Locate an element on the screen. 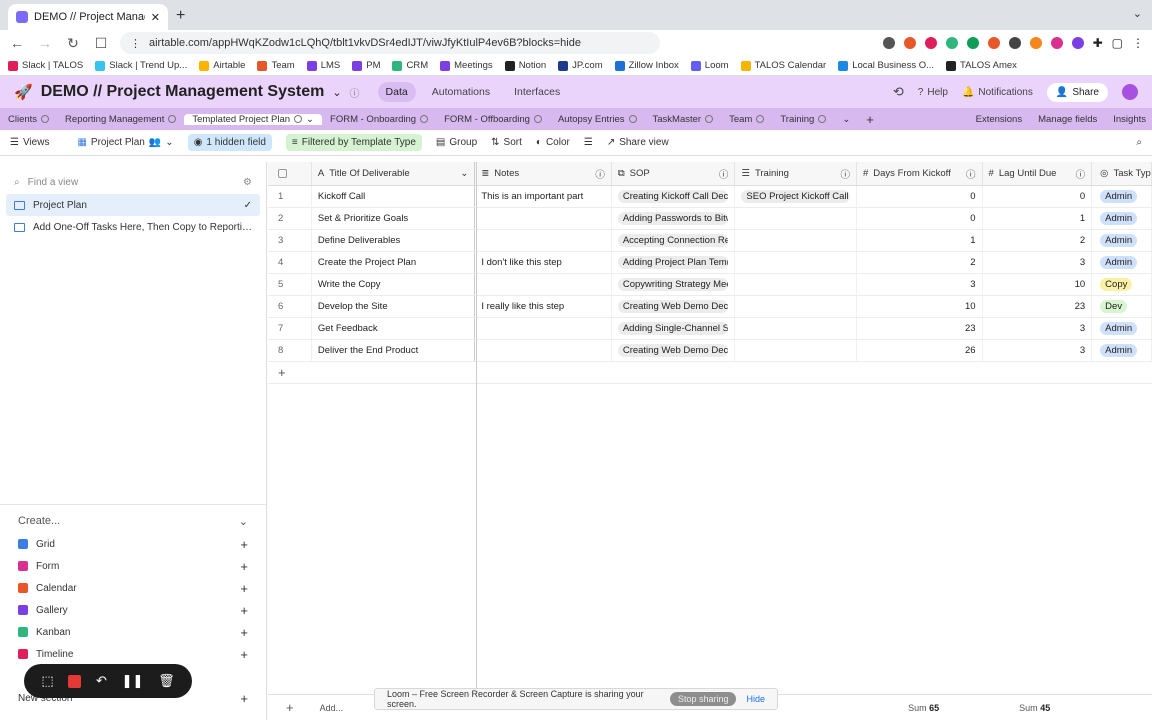 The image size is (1152, 720). bookmark-item: TALOS Amex is located at coordinates (981, 65).